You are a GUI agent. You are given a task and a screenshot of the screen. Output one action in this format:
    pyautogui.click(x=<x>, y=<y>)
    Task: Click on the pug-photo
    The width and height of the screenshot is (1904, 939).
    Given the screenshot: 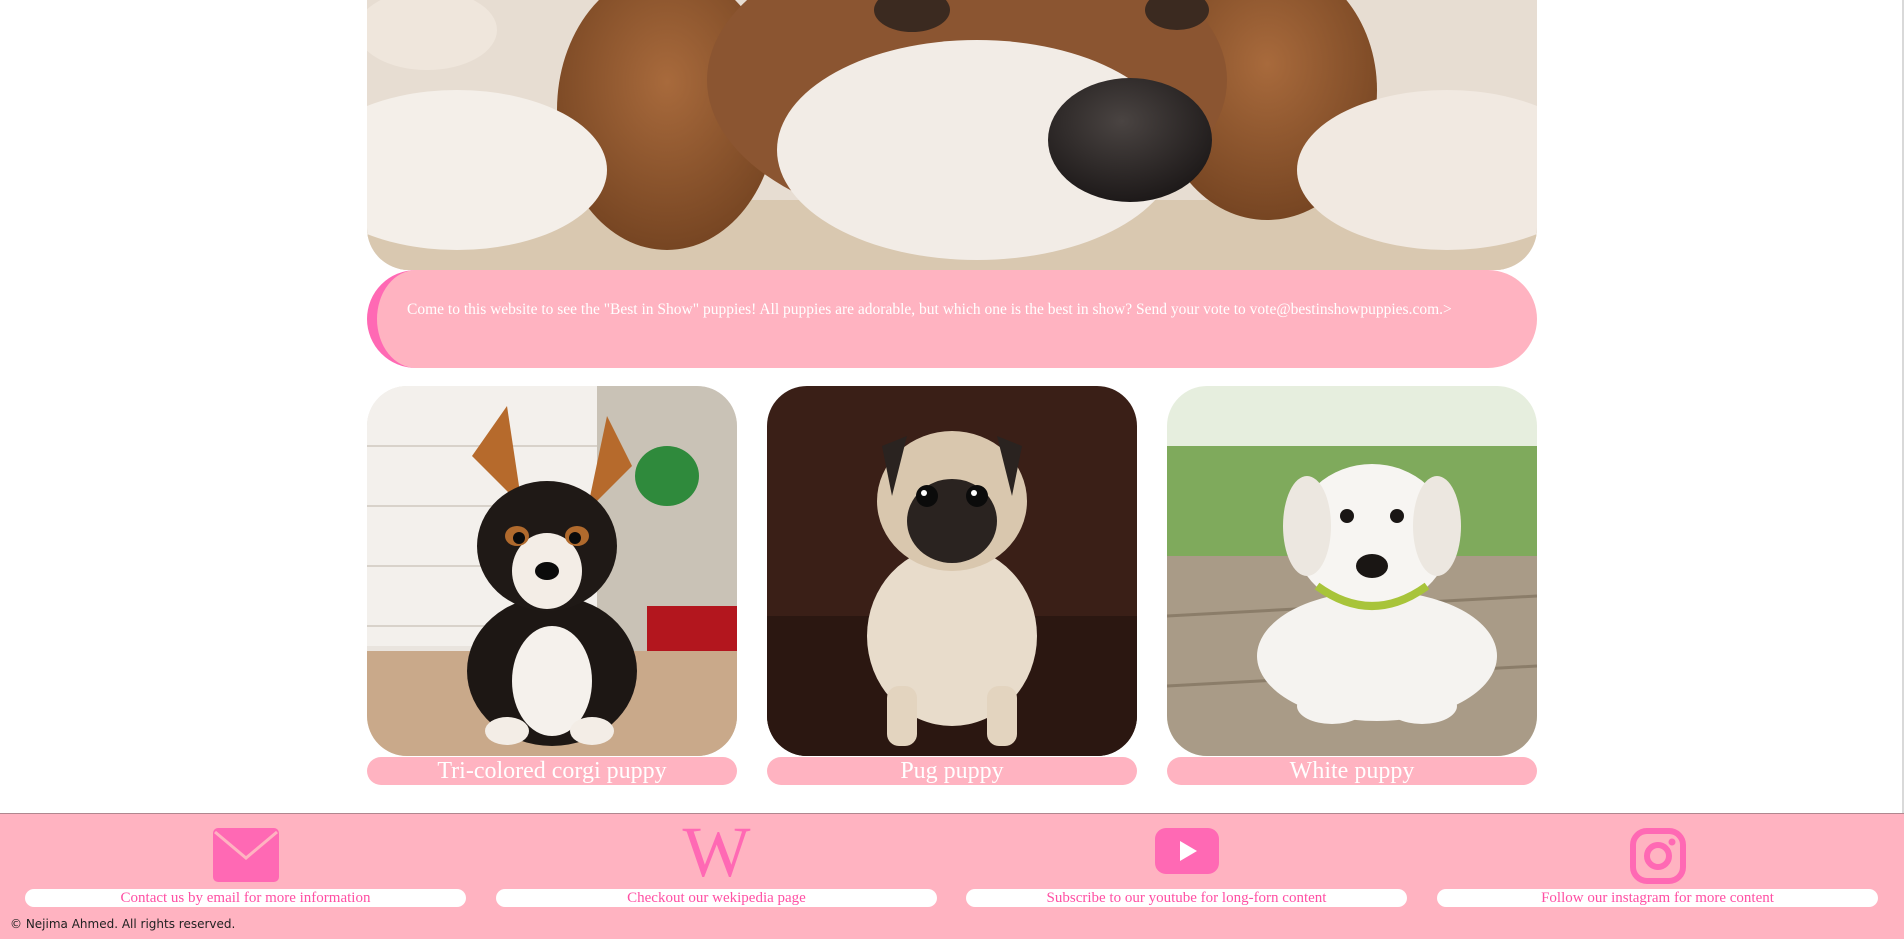 What is the action you would take?
    pyautogui.click(x=952, y=571)
    